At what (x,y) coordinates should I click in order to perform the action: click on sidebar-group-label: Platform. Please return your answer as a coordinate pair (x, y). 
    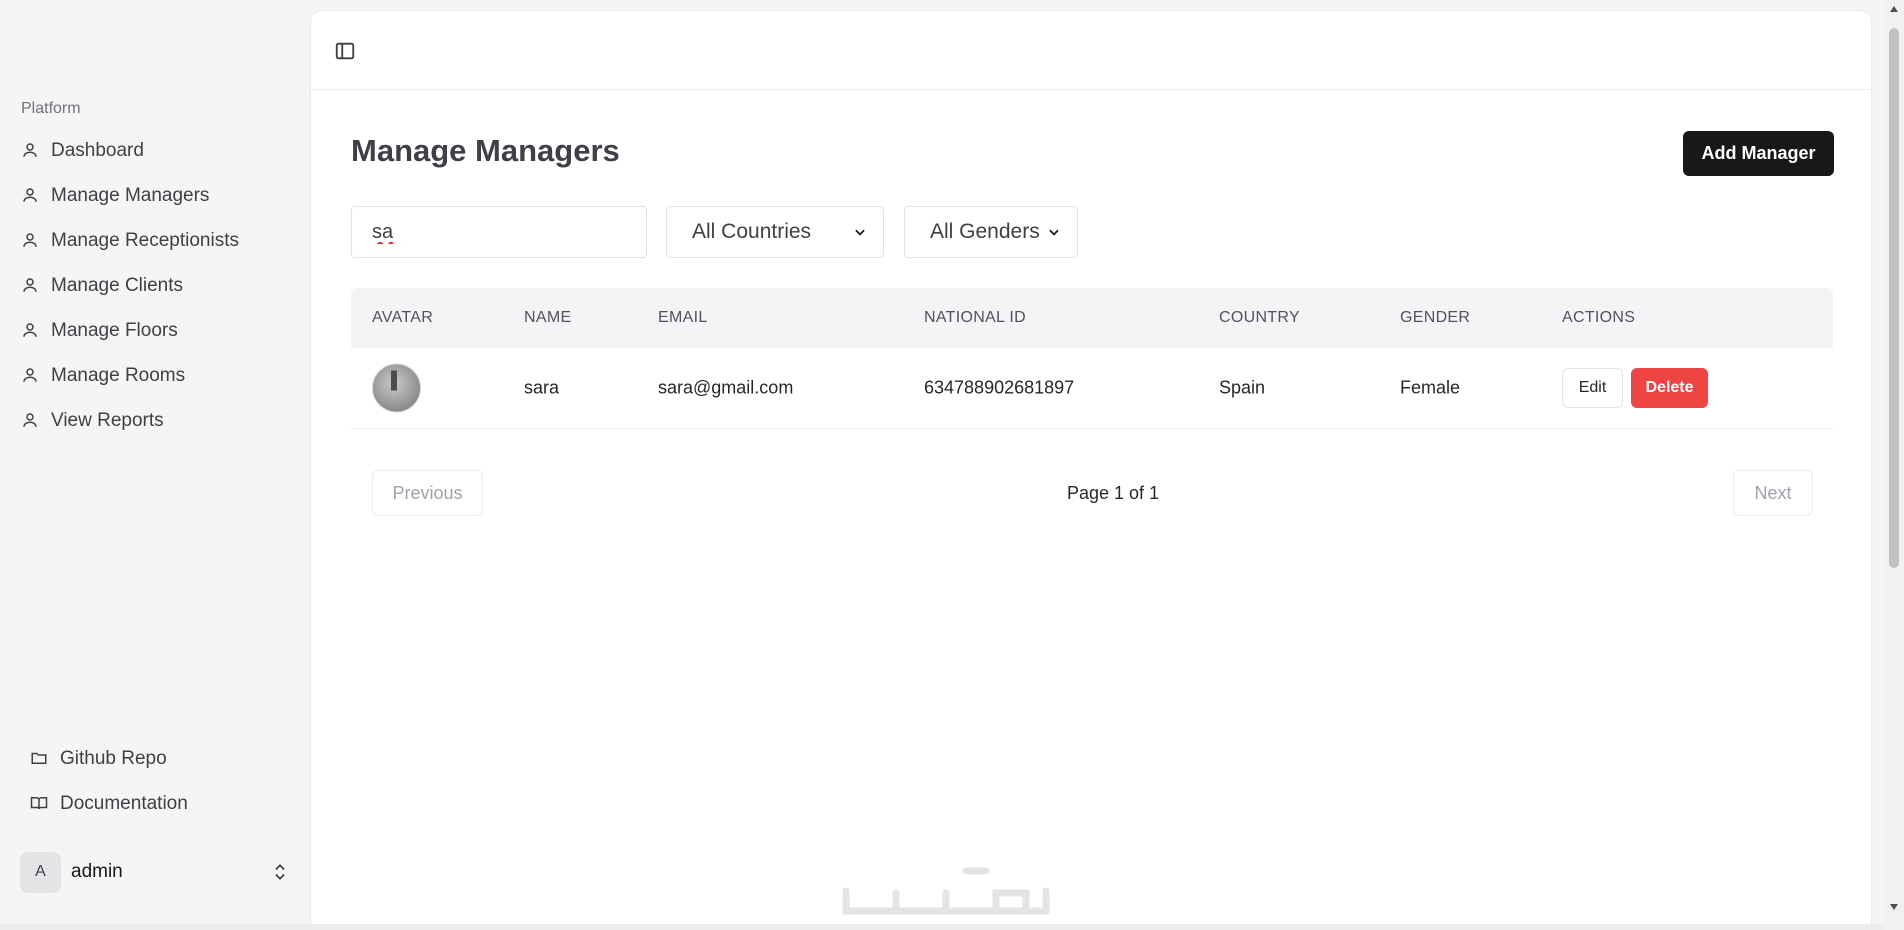
    Looking at the image, I should click on (51, 108).